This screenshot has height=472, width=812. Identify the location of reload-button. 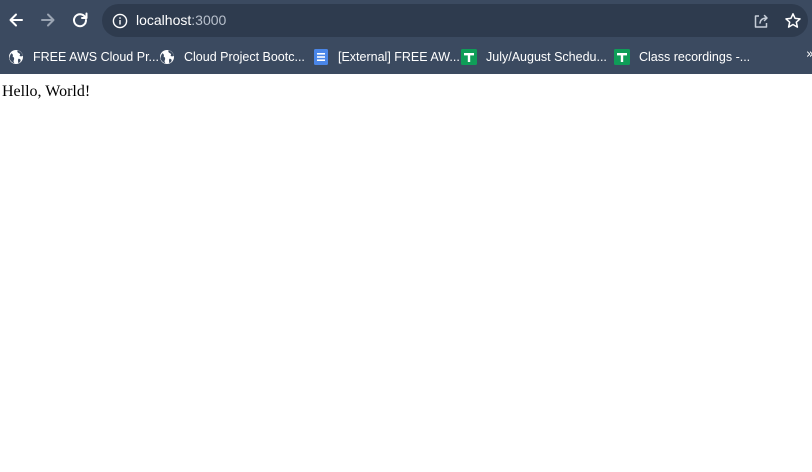
(80, 20).